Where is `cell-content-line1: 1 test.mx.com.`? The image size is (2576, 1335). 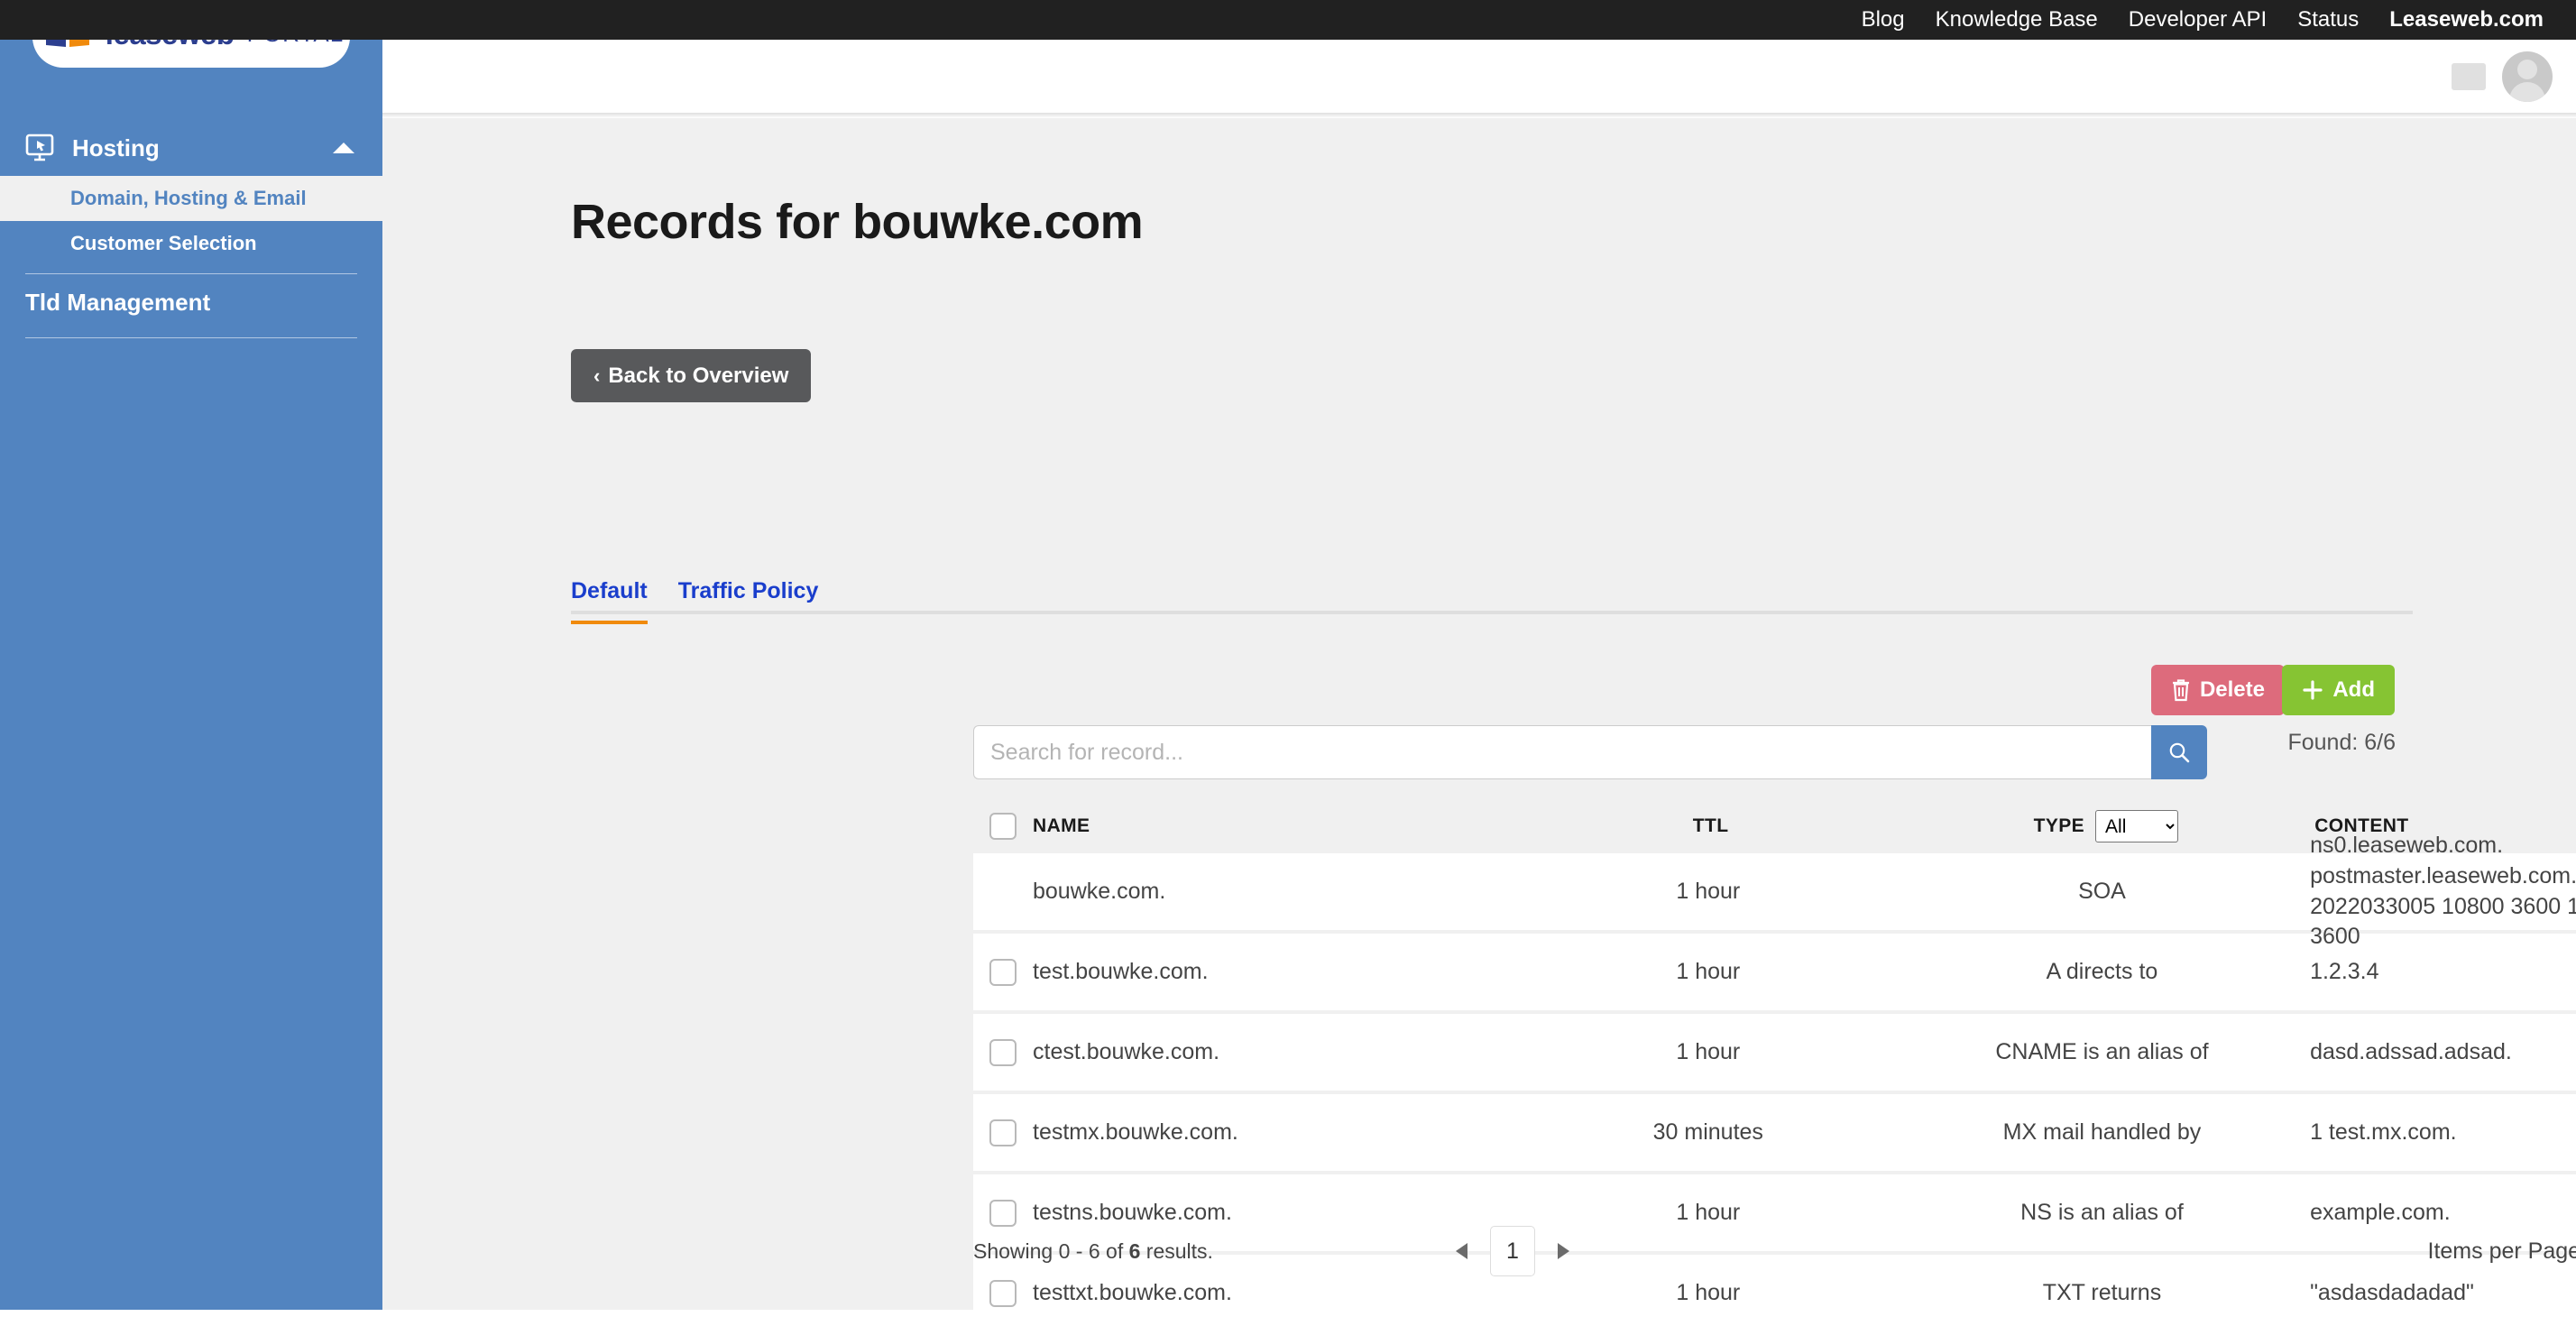
cell-content-line1: 1 test.mx.com. is located at coordinates (2384, 1132).